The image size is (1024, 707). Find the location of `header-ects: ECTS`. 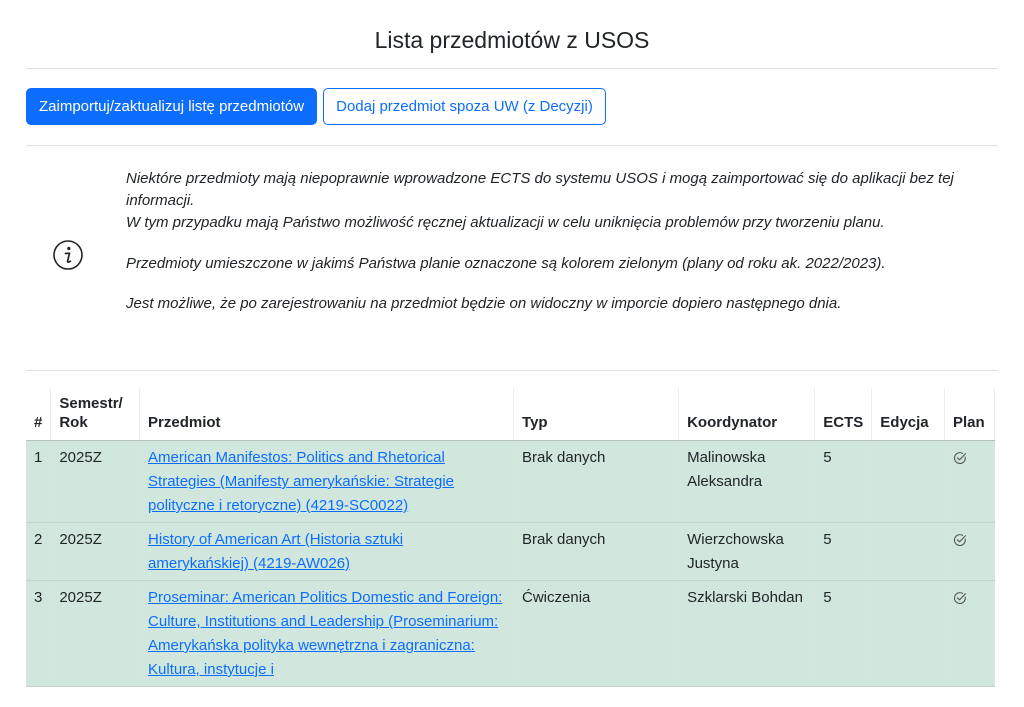

header-ects: ECTS is located at coordinates (843, 414).